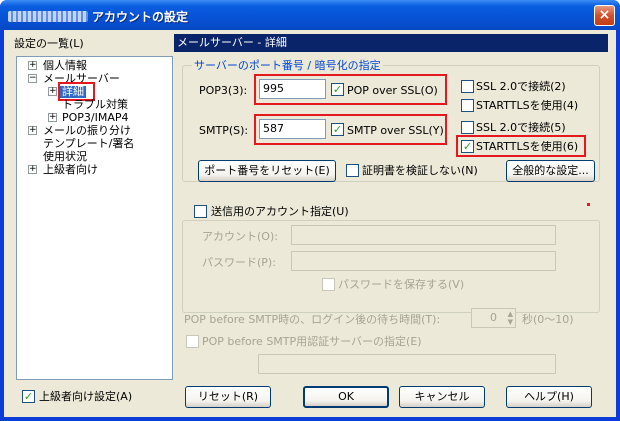 This screenshot has height=421, width=620. Describe the element at coordinates (352, 170) in the screenshot. I see `no-verify-cert-checkbox` at that location.